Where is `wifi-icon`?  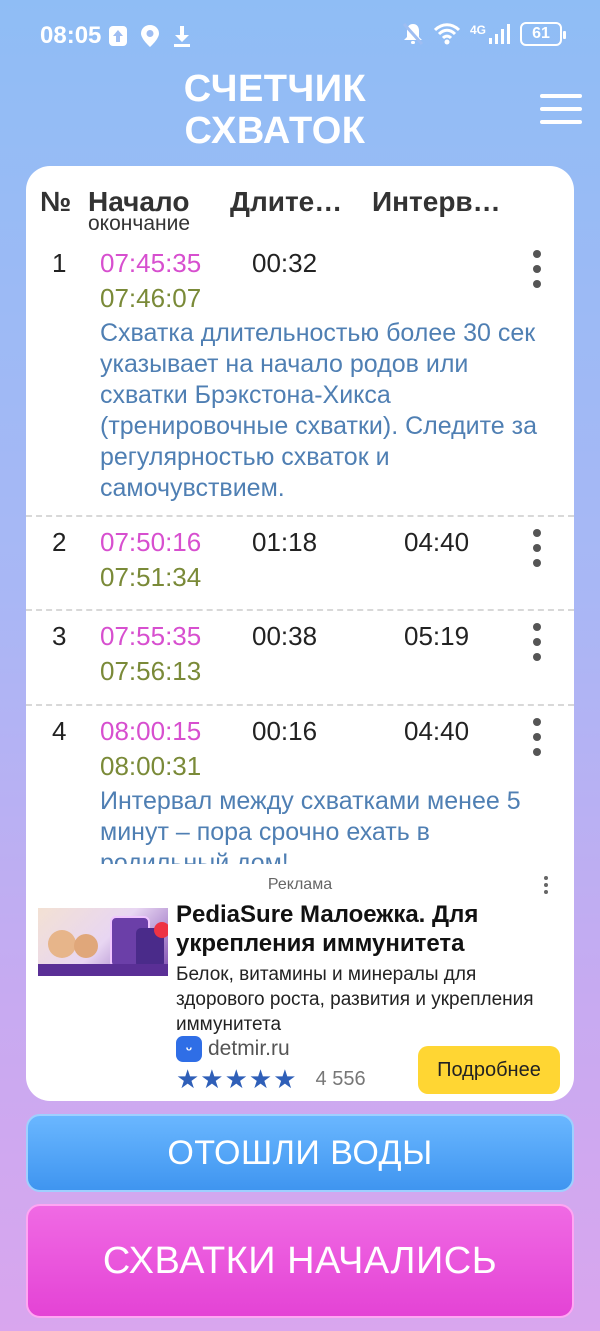
wifi-icon is located at coordinates (446, 34).